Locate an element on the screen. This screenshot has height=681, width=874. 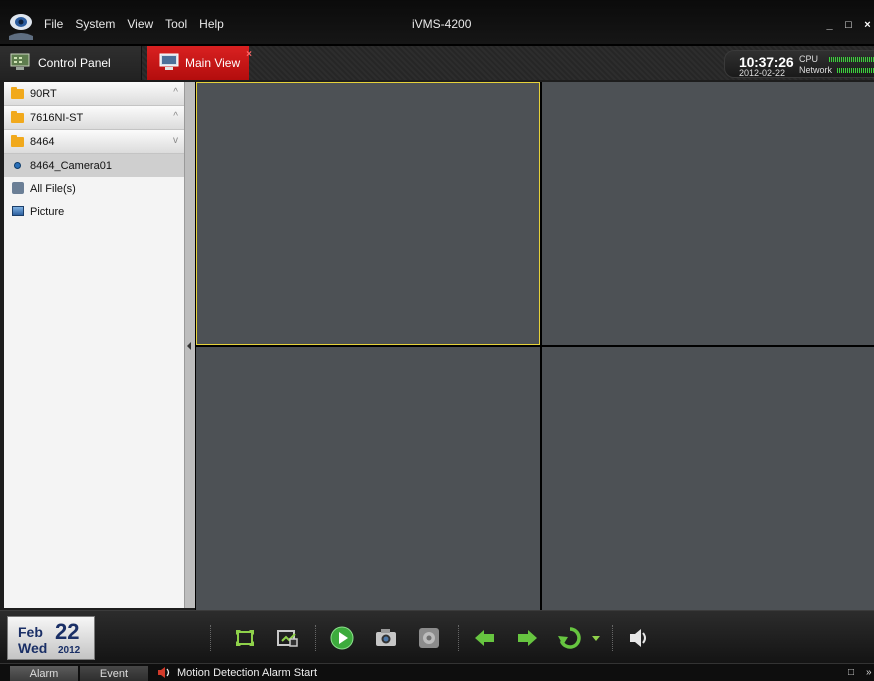
tab-main-view: Main View × is located at coordinates (199, 63).